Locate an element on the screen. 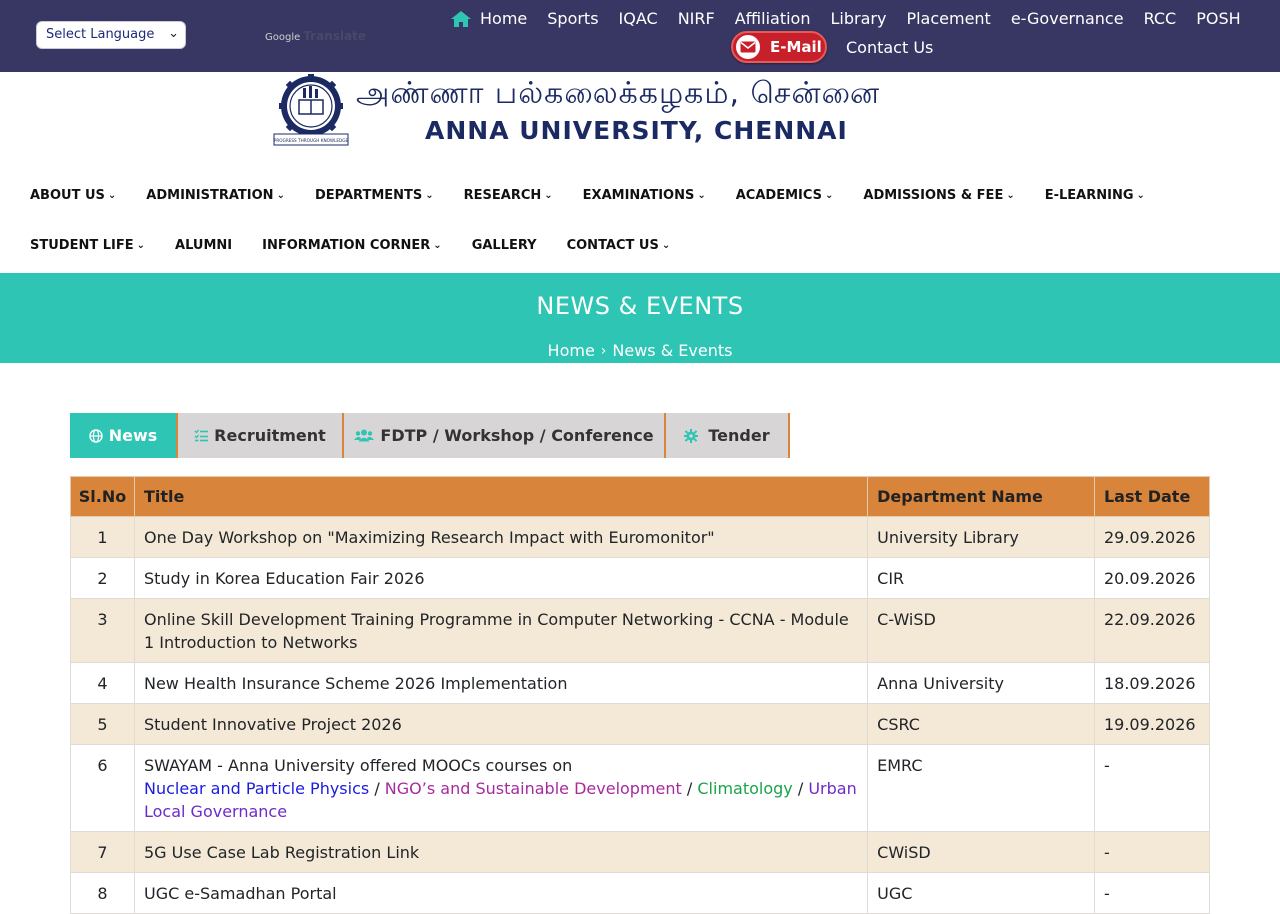 Image resolution: width=1280 pixels, height=914 pixels. nav-departments: DEPARTMENTS ⌄ is located at coordinates (374, 195).